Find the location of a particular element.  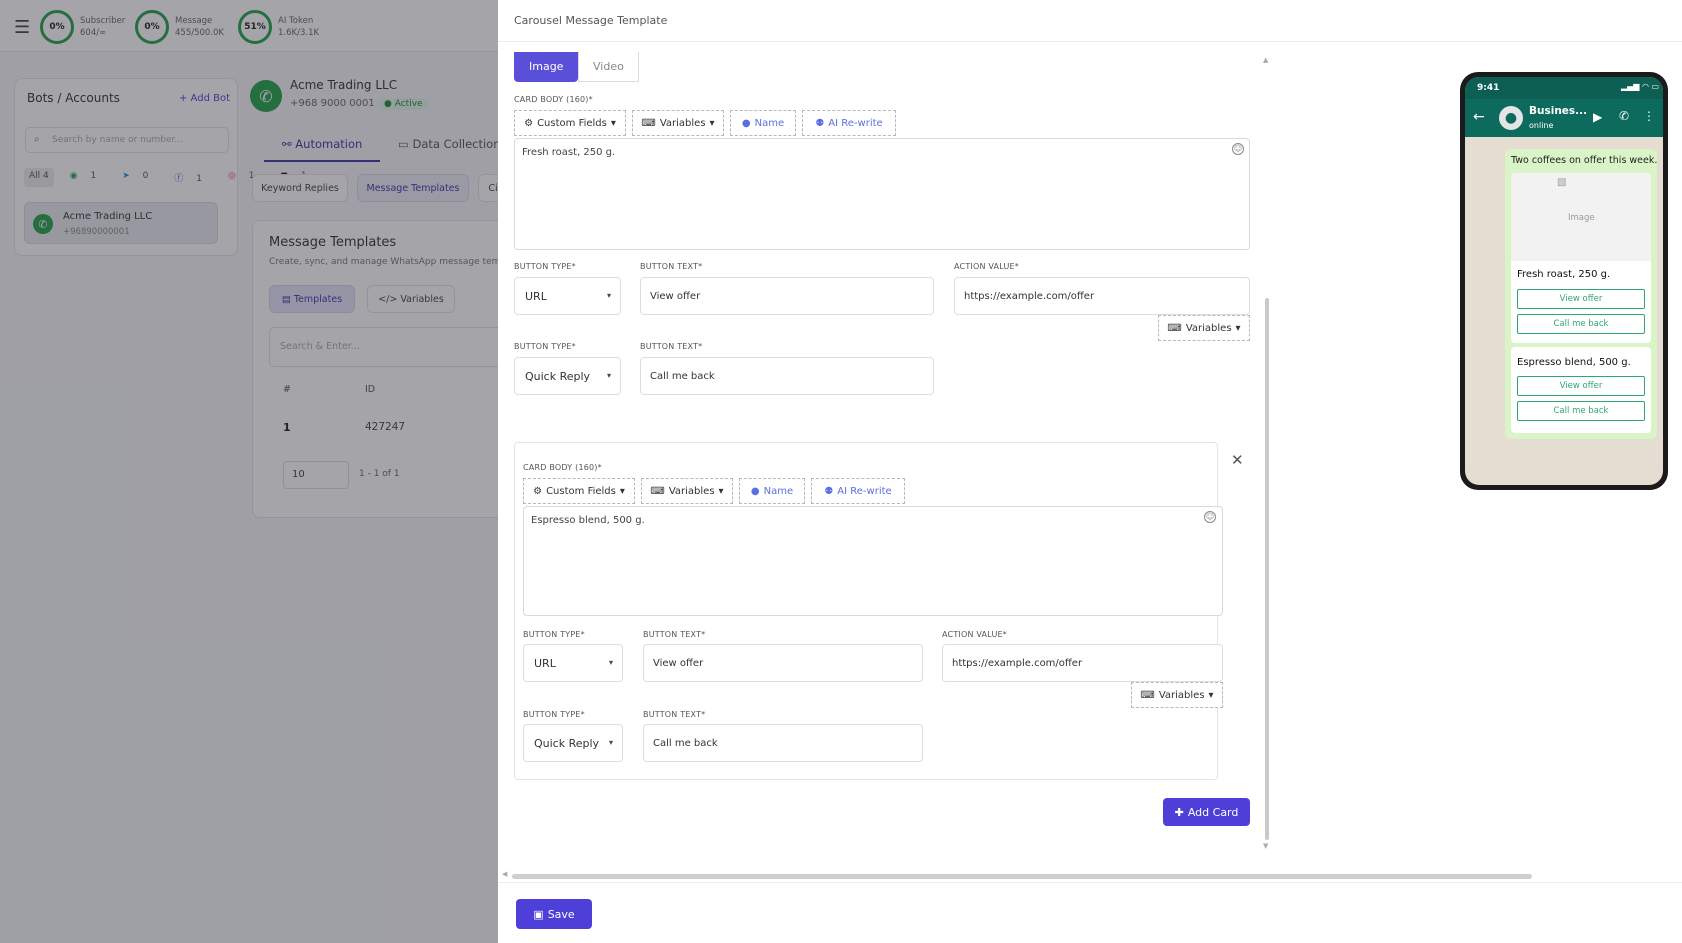

scroll-down-icon: ▼ is located at coordinates (1265, 846).